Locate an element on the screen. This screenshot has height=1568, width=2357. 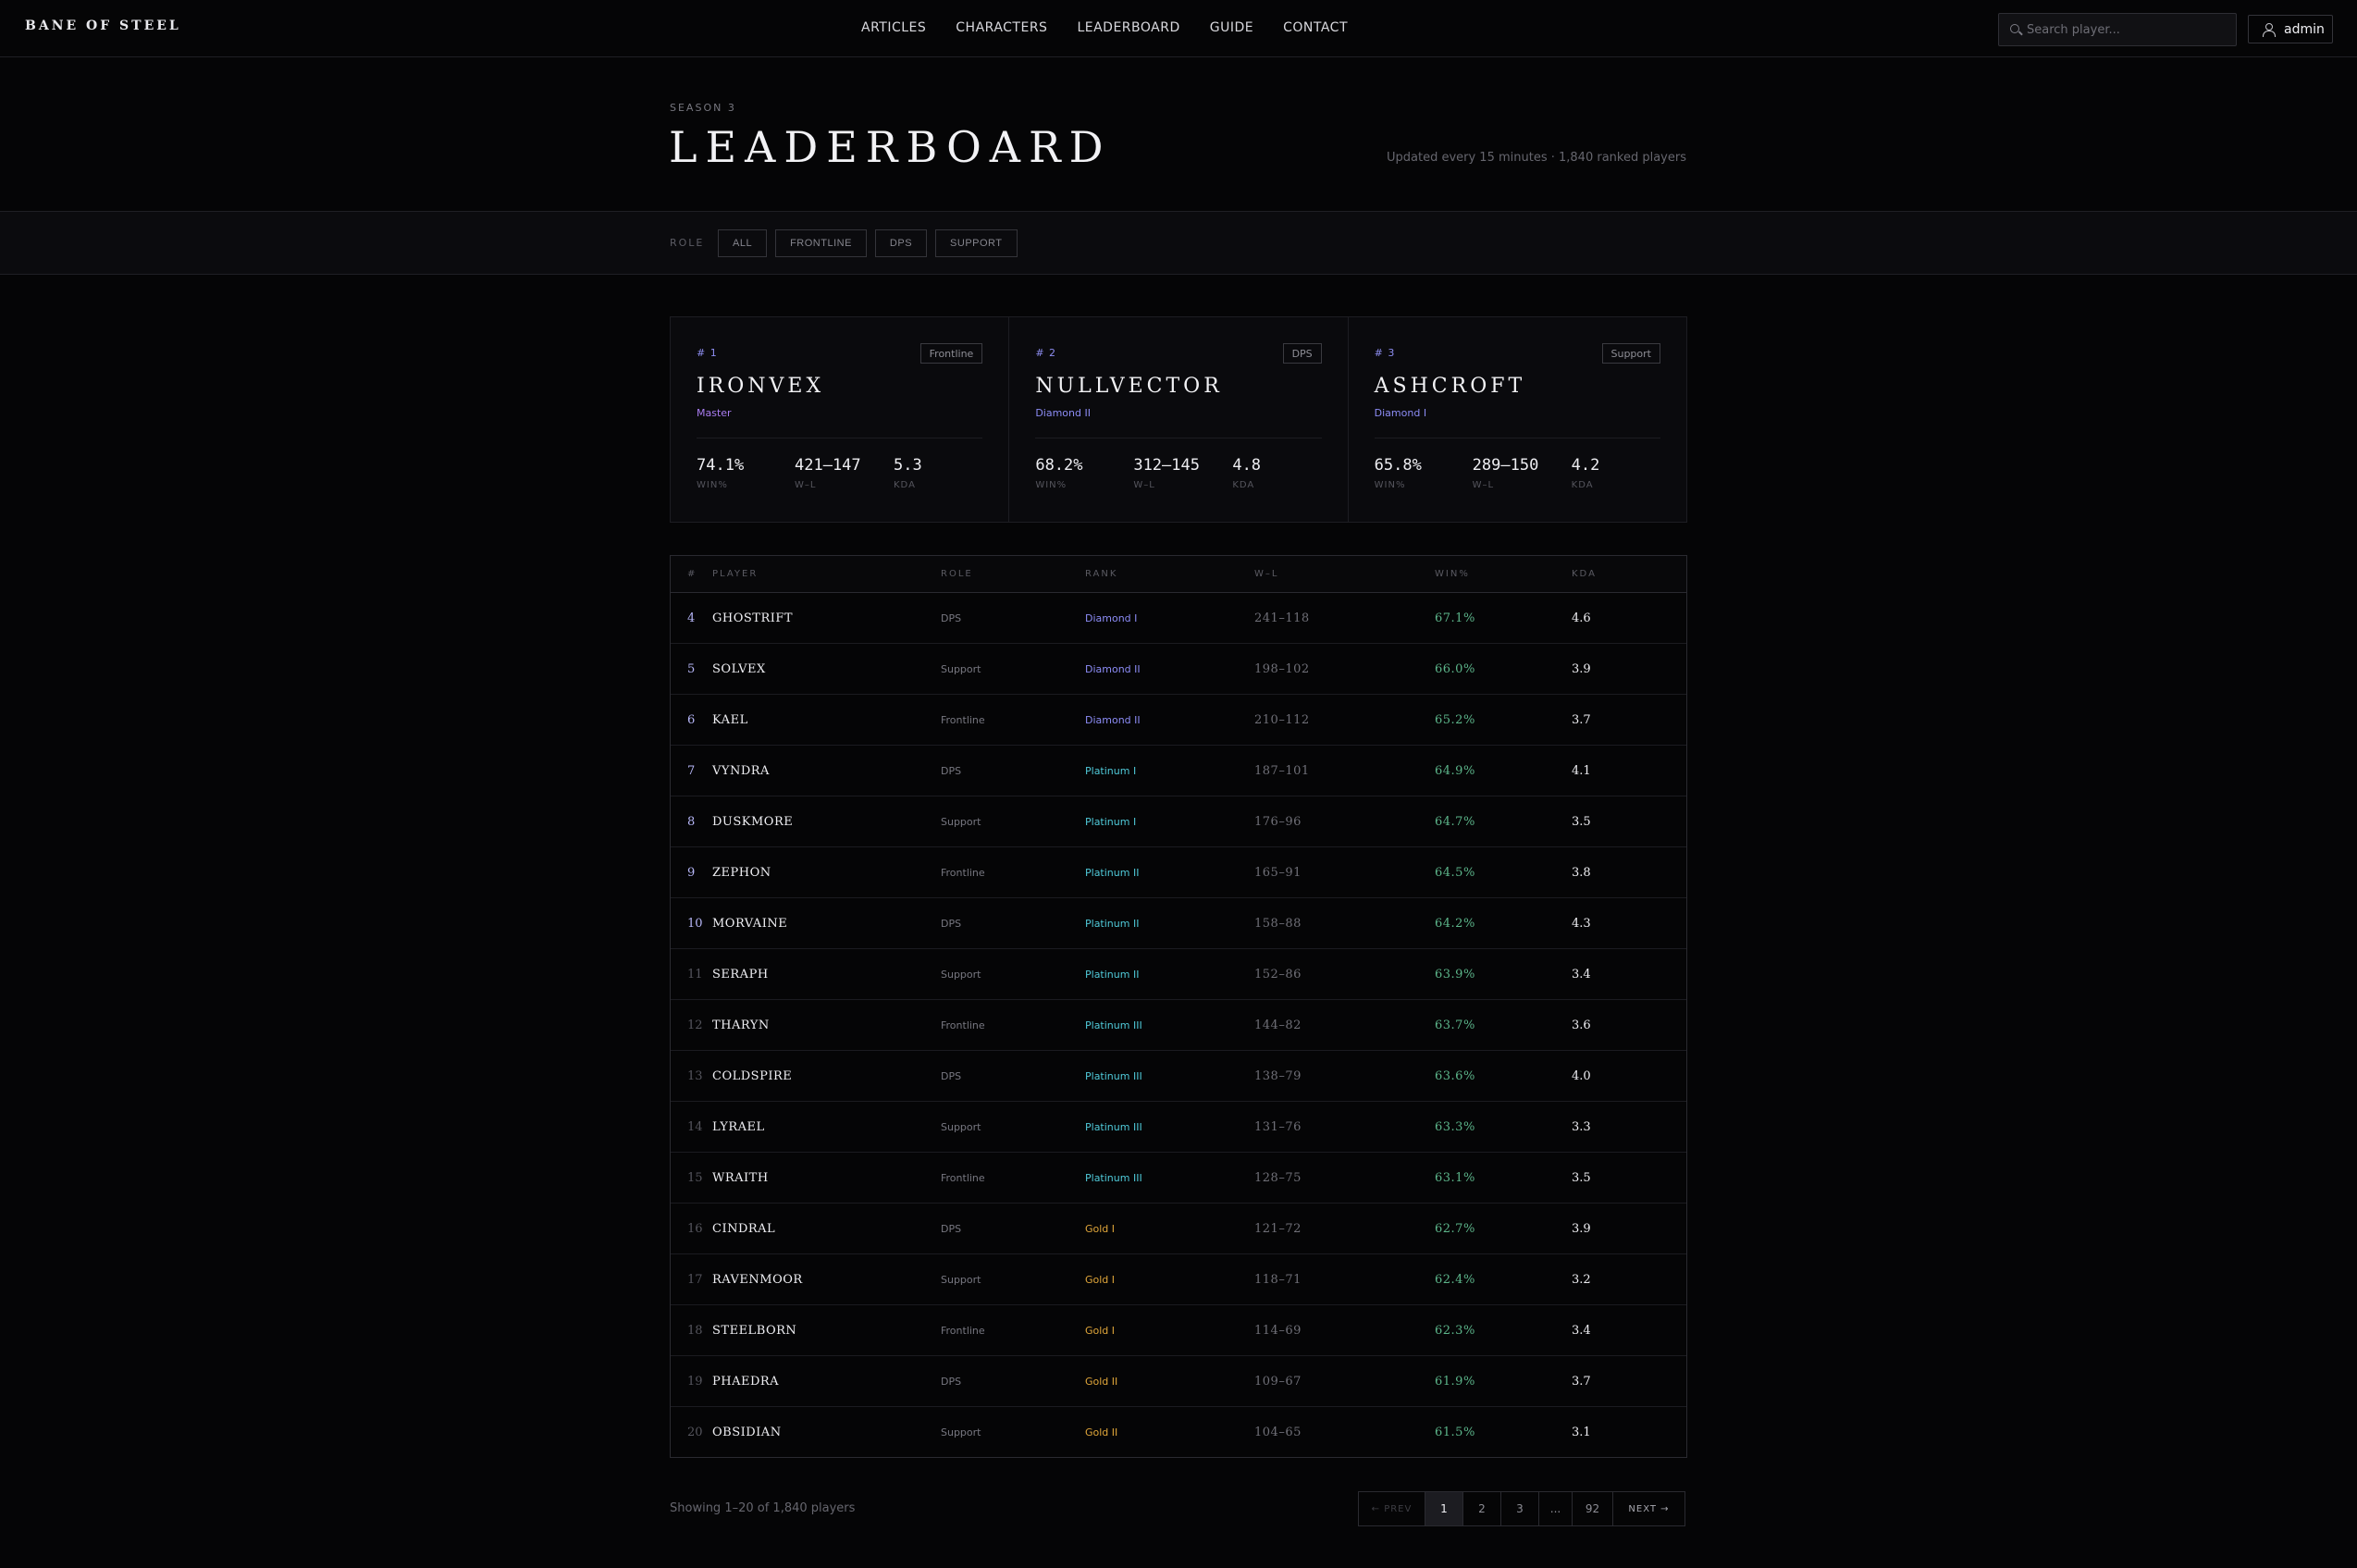
podium-player-name: NULLVECTOR is located at coordinates (1128, 386).